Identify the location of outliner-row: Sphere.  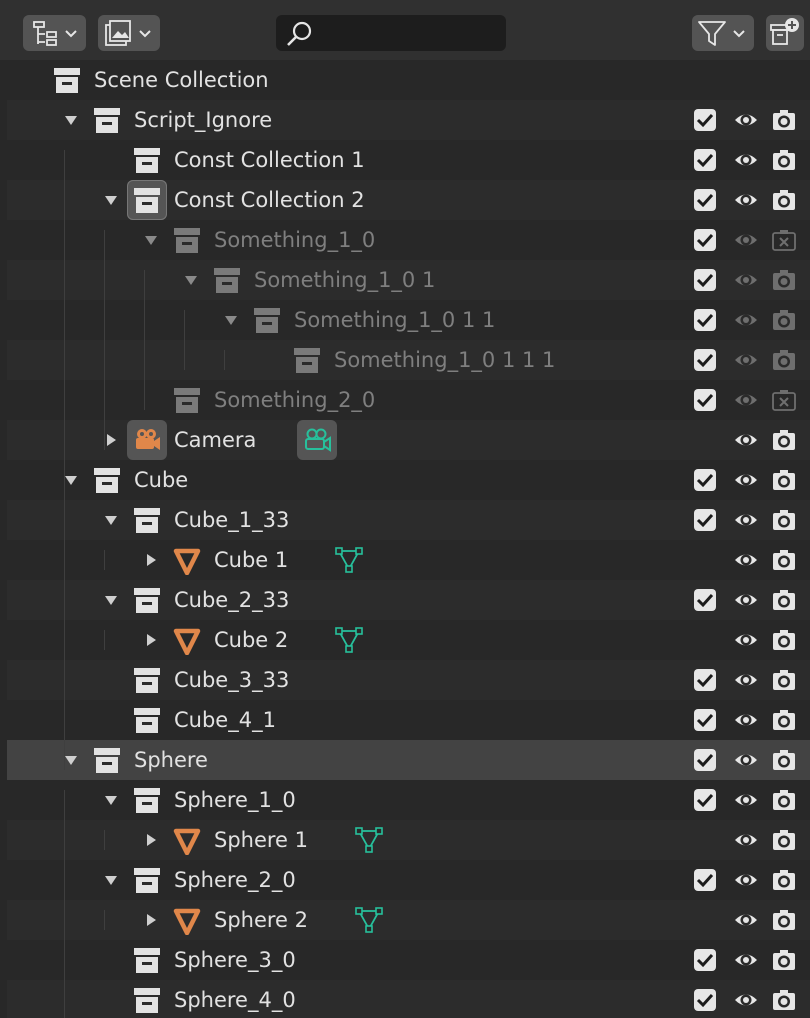
(408, 760).